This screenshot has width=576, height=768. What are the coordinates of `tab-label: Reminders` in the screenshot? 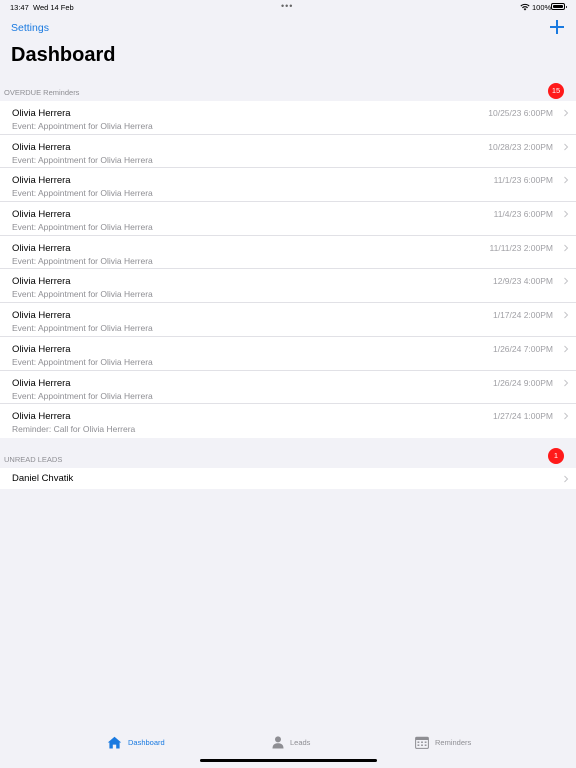 It's located at (453, 742).